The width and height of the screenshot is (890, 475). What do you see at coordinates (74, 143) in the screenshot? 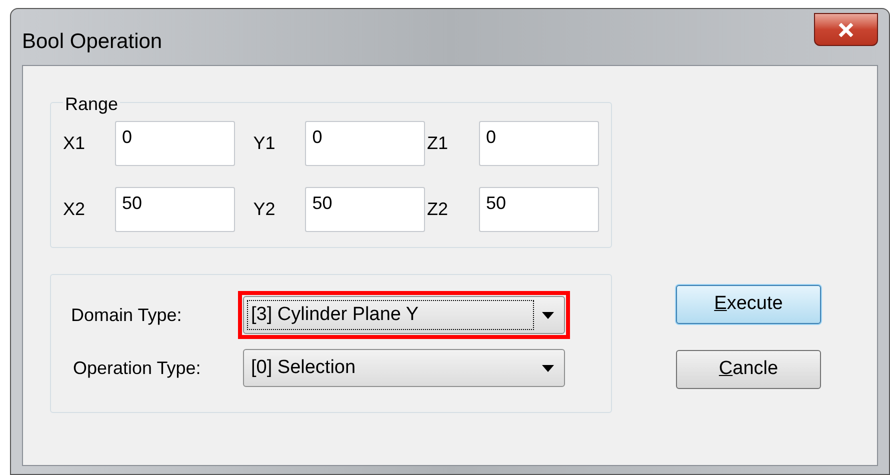
I see `field-label: X1` at bounding box center [74, 143].